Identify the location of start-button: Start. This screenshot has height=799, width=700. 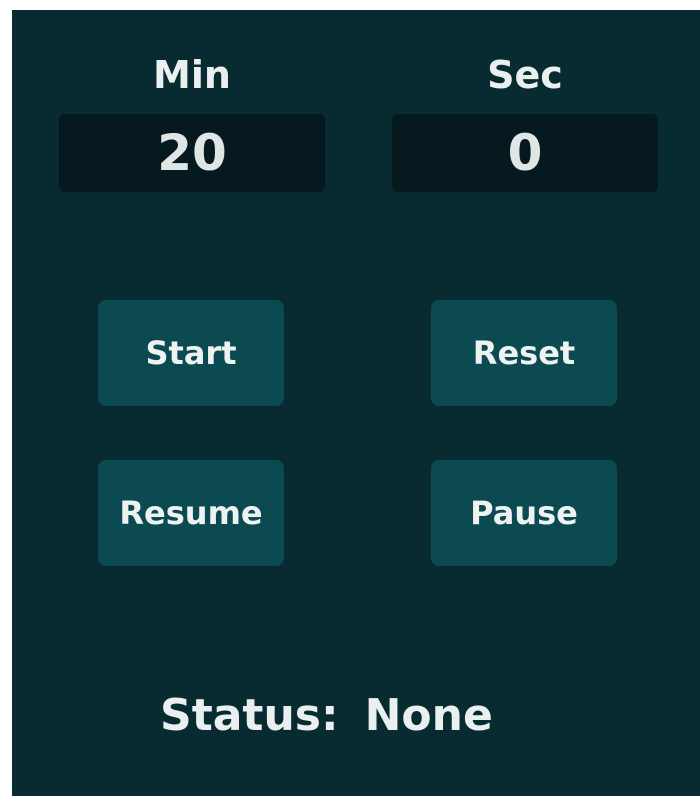
(191, 353).